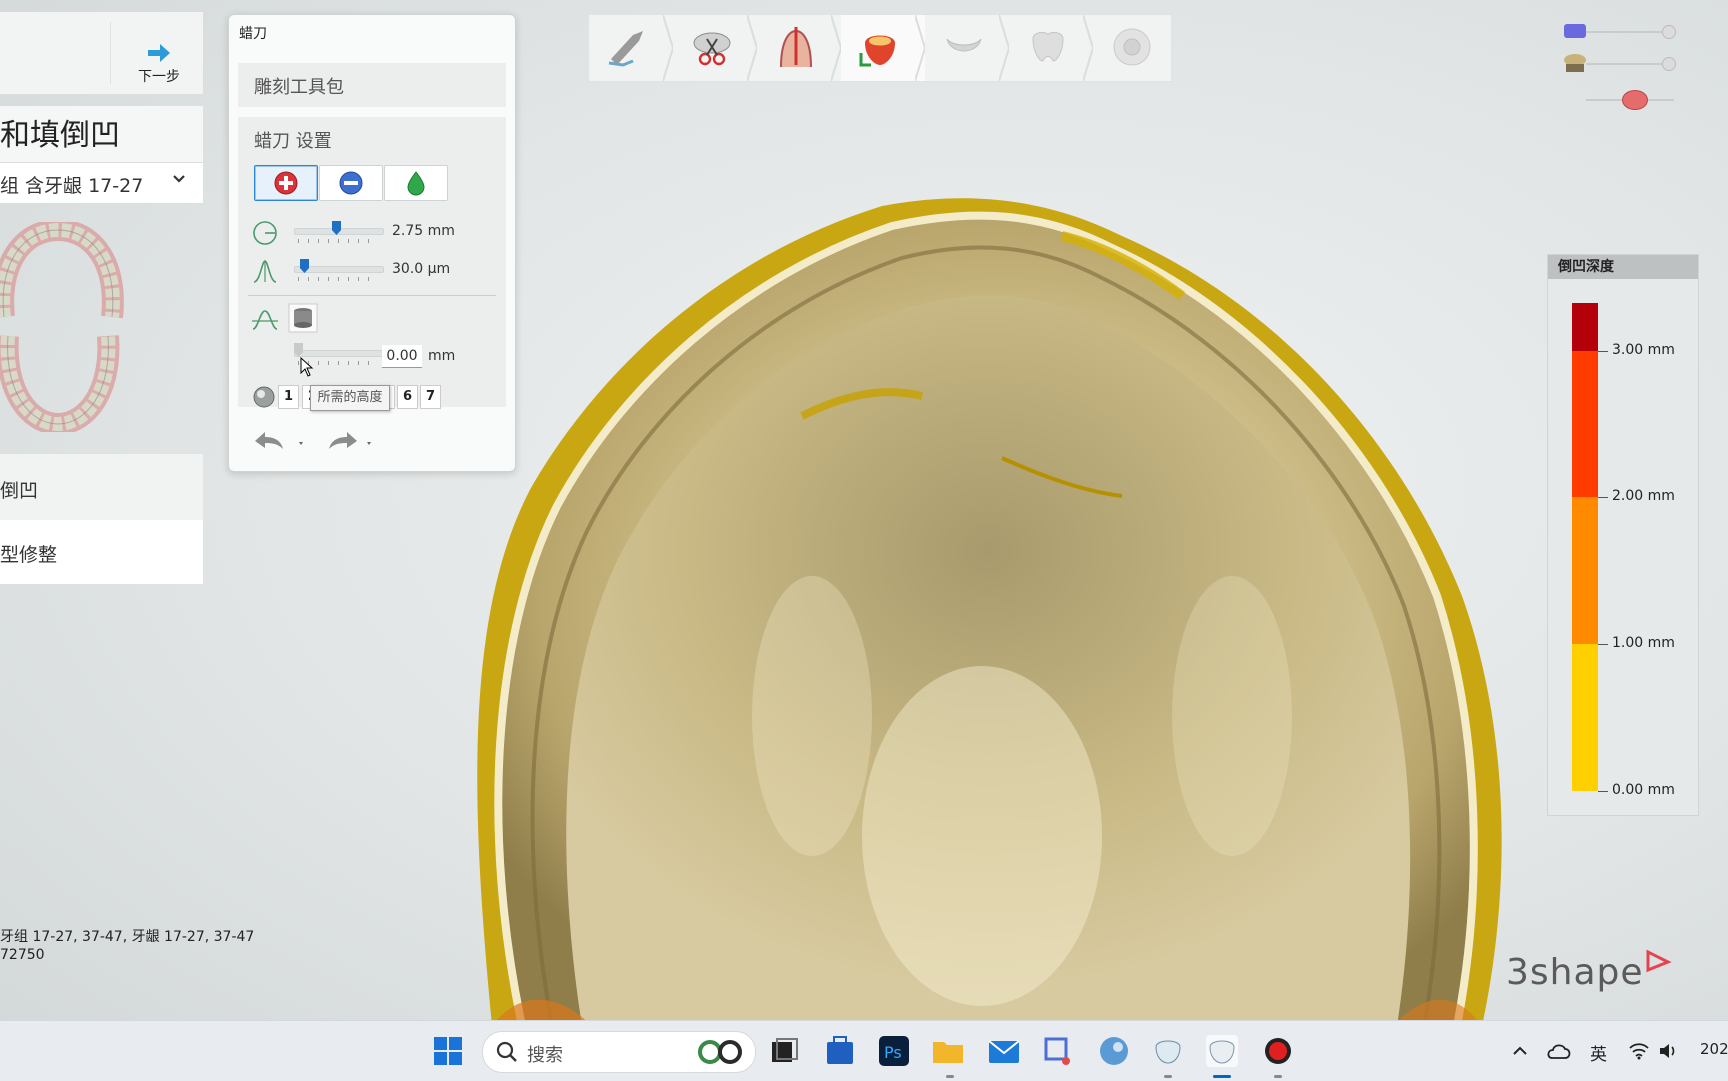  What do you see at coordinates (948, 1051) in the screenshot?
I see `file-explorer-icon` at bounding box center [948, 1051].